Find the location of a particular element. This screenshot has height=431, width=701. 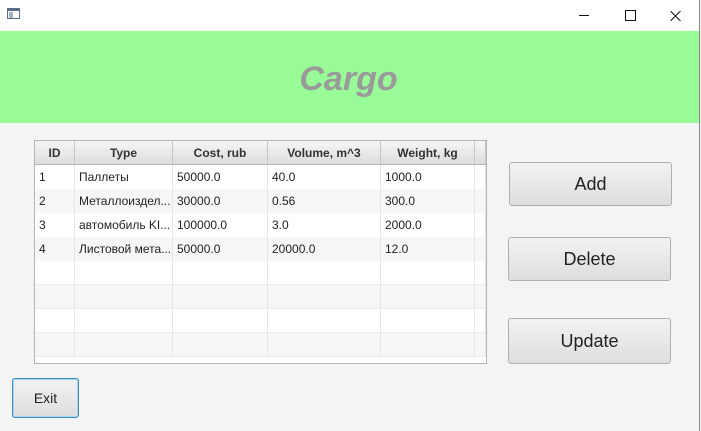

exit-button: Exit is located at coordinates (45, 398).